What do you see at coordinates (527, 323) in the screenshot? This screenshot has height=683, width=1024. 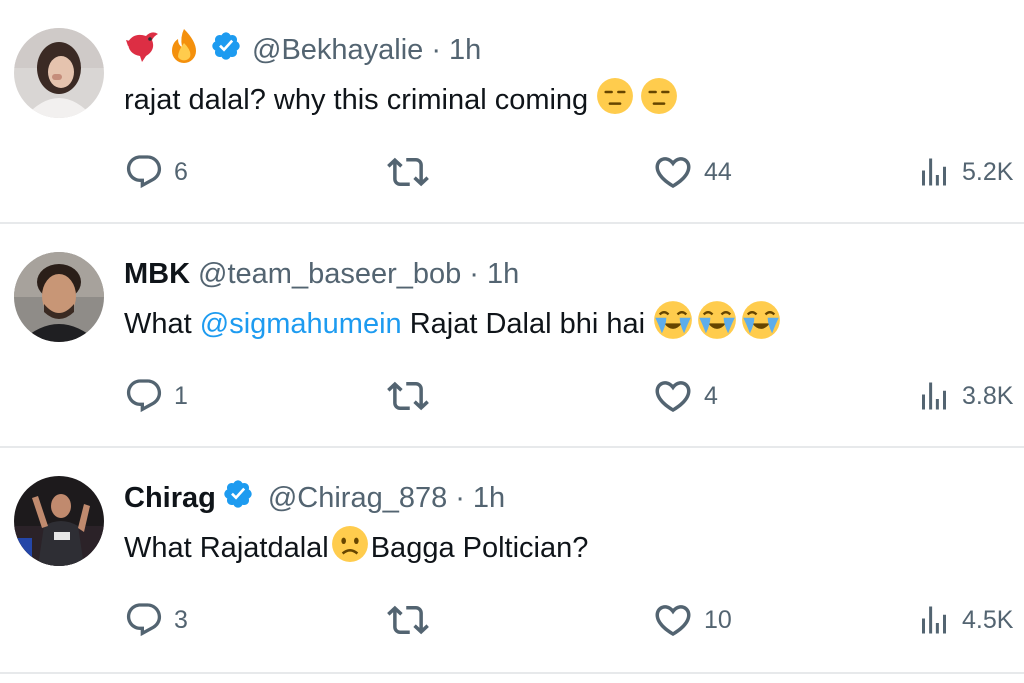 I see `tweet-text-after: Rajat Dalal bhi hai` at bounding box center [527, 323].